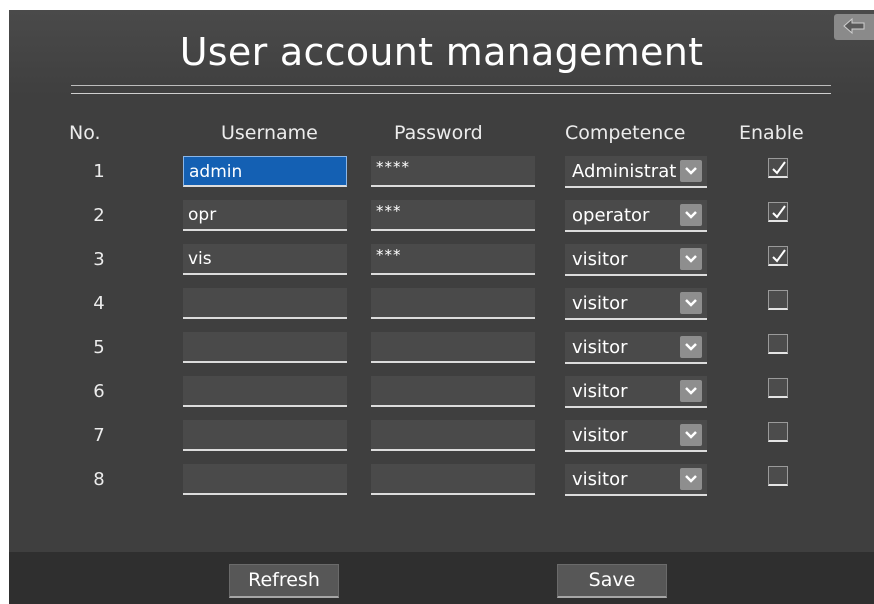 This screenshot has width=874, height=604. What do you see at coordinates (625, 133) in the screenshot?
I see `column-header-competence: Competence` at bounding box center [625, 133].